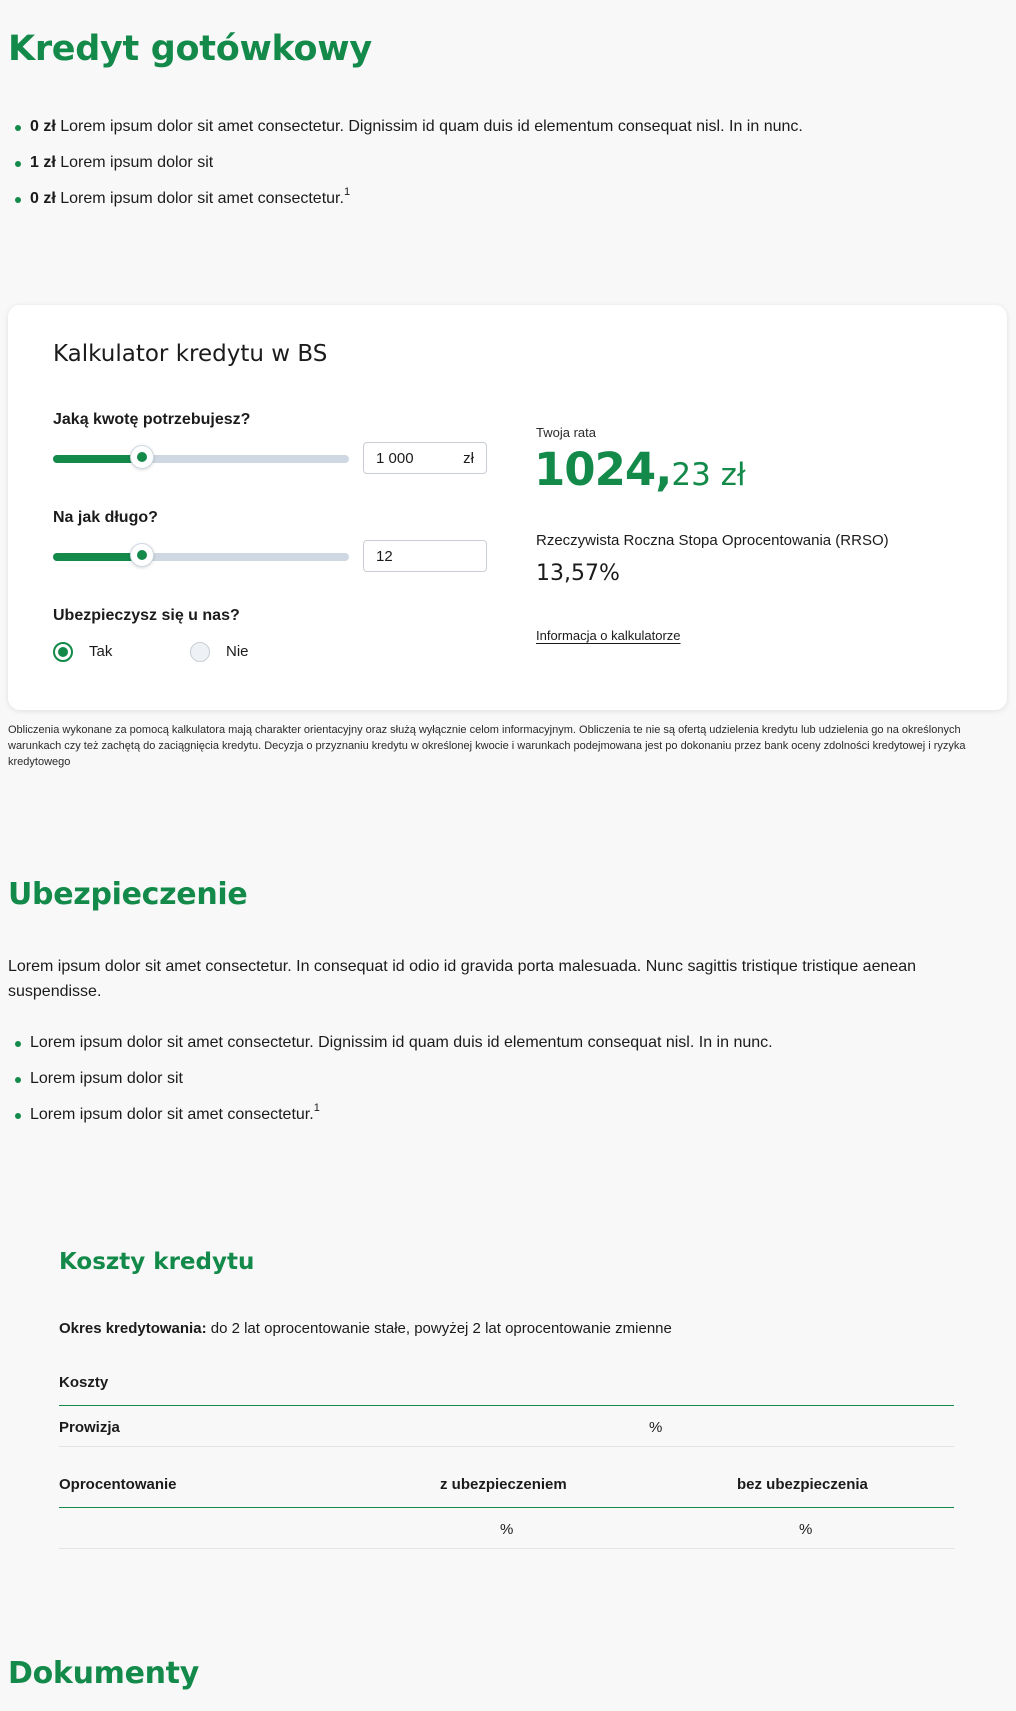  What do you see at coordinates (103, 1673) in the screenshot?
I see `documents-section-title: Dokumenty` at bounding box center [103, 1673].